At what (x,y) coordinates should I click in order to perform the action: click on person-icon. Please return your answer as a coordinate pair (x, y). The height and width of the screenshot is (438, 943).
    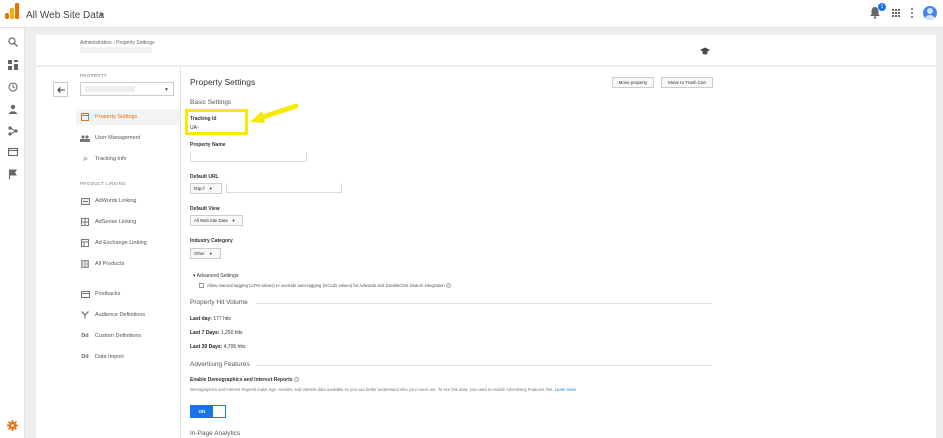
    Looking at the image, I should click on (12, 108).